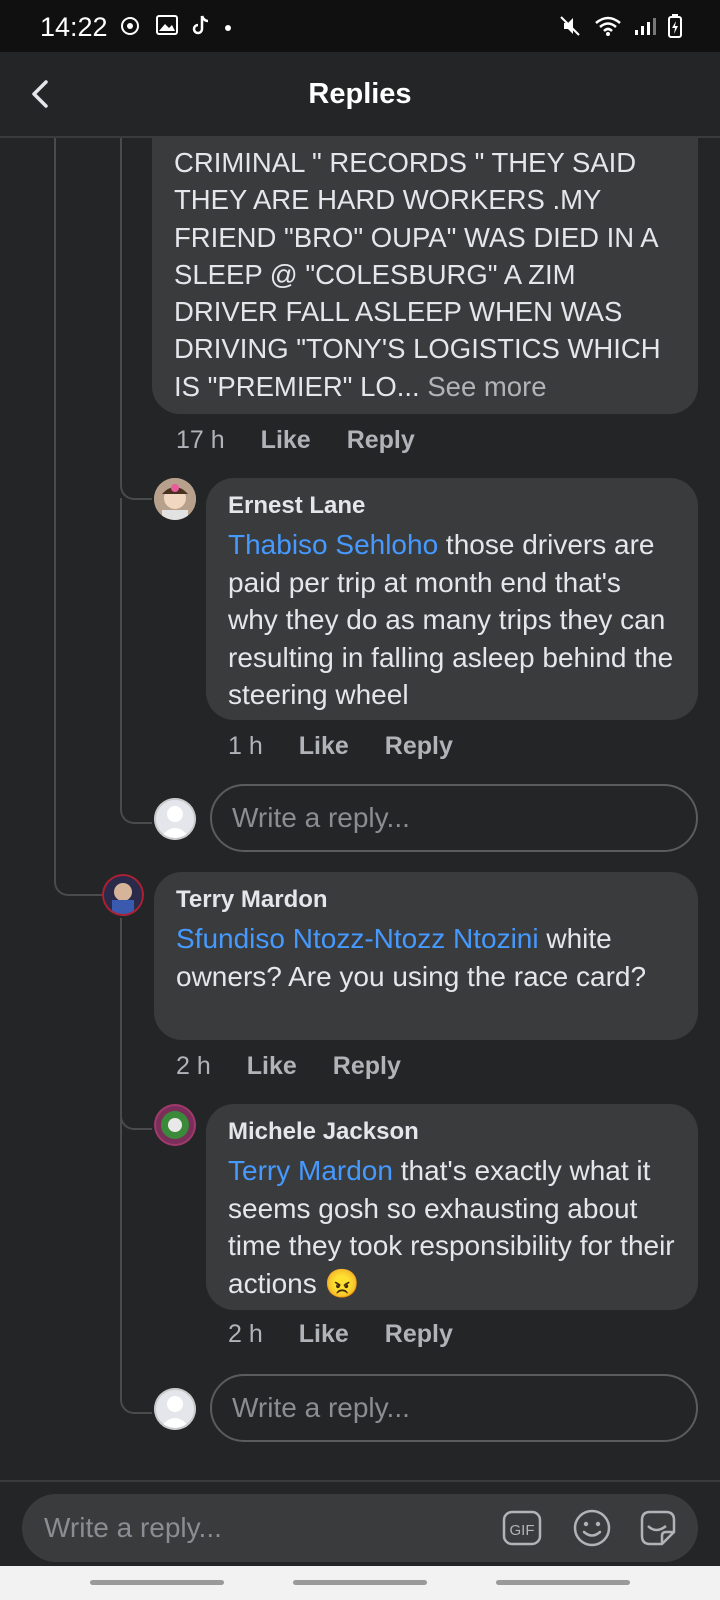  I want to click on emoji-button, so click(592, 1528).